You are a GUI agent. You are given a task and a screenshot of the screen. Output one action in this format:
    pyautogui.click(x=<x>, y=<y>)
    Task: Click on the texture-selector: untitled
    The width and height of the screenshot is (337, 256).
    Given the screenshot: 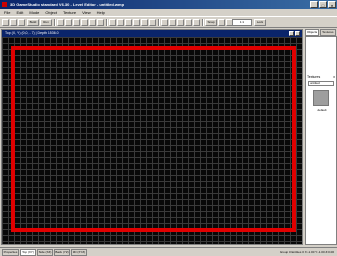 What is the action you would take?
    pyautogui.click(x=321, y=83)
    